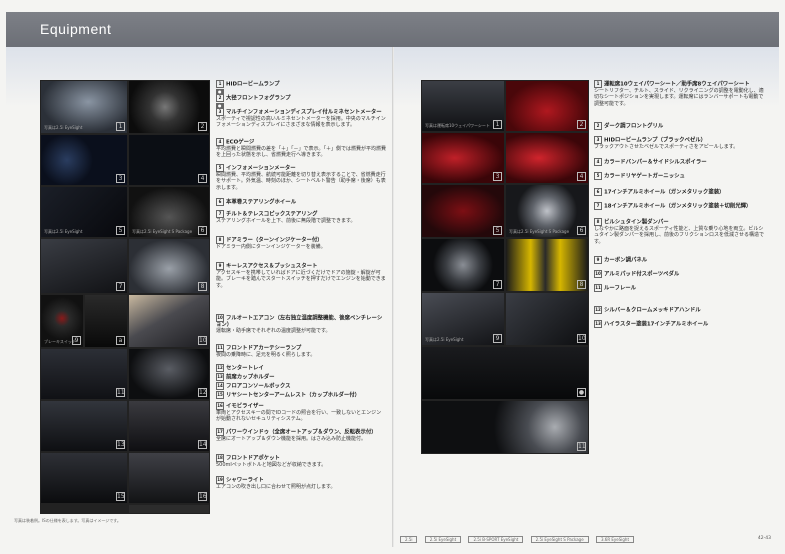 The height and width of the screenshot is (554, 785). What do you see at coordinates (598, 288) in the screenshot?
I see `item-number: 11` at bounding box center [598, 288].